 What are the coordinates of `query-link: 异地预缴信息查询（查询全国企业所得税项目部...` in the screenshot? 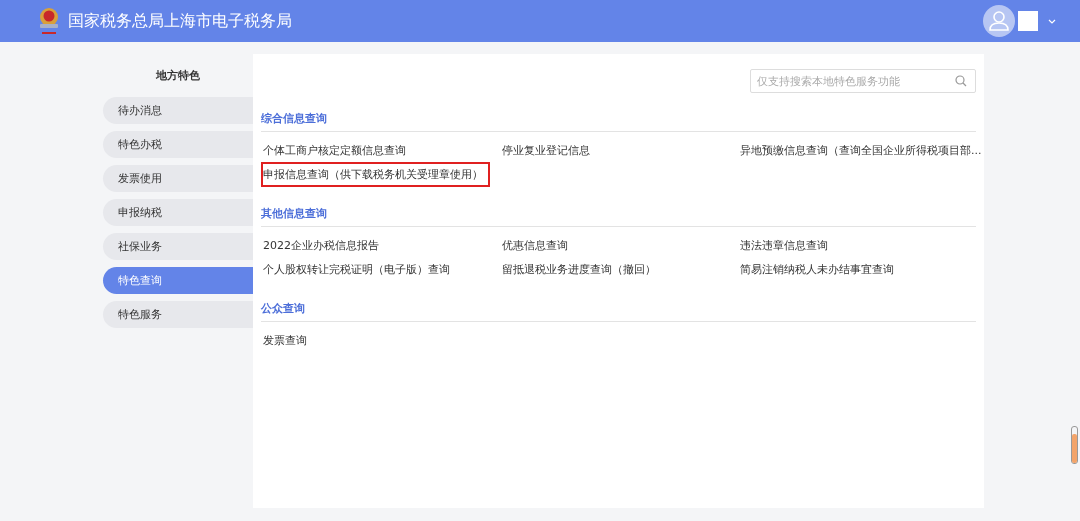 It's located at (861, 150).